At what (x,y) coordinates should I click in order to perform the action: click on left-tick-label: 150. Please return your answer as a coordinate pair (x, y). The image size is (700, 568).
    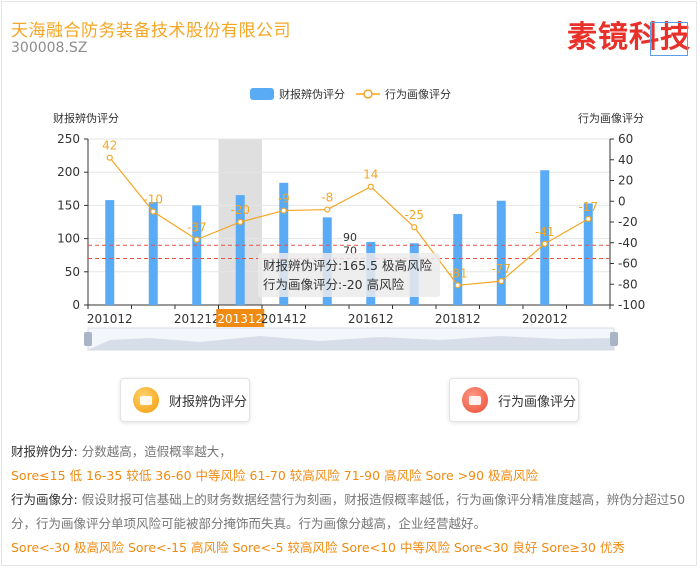
    Looking at the image, I should click on (68, 205).